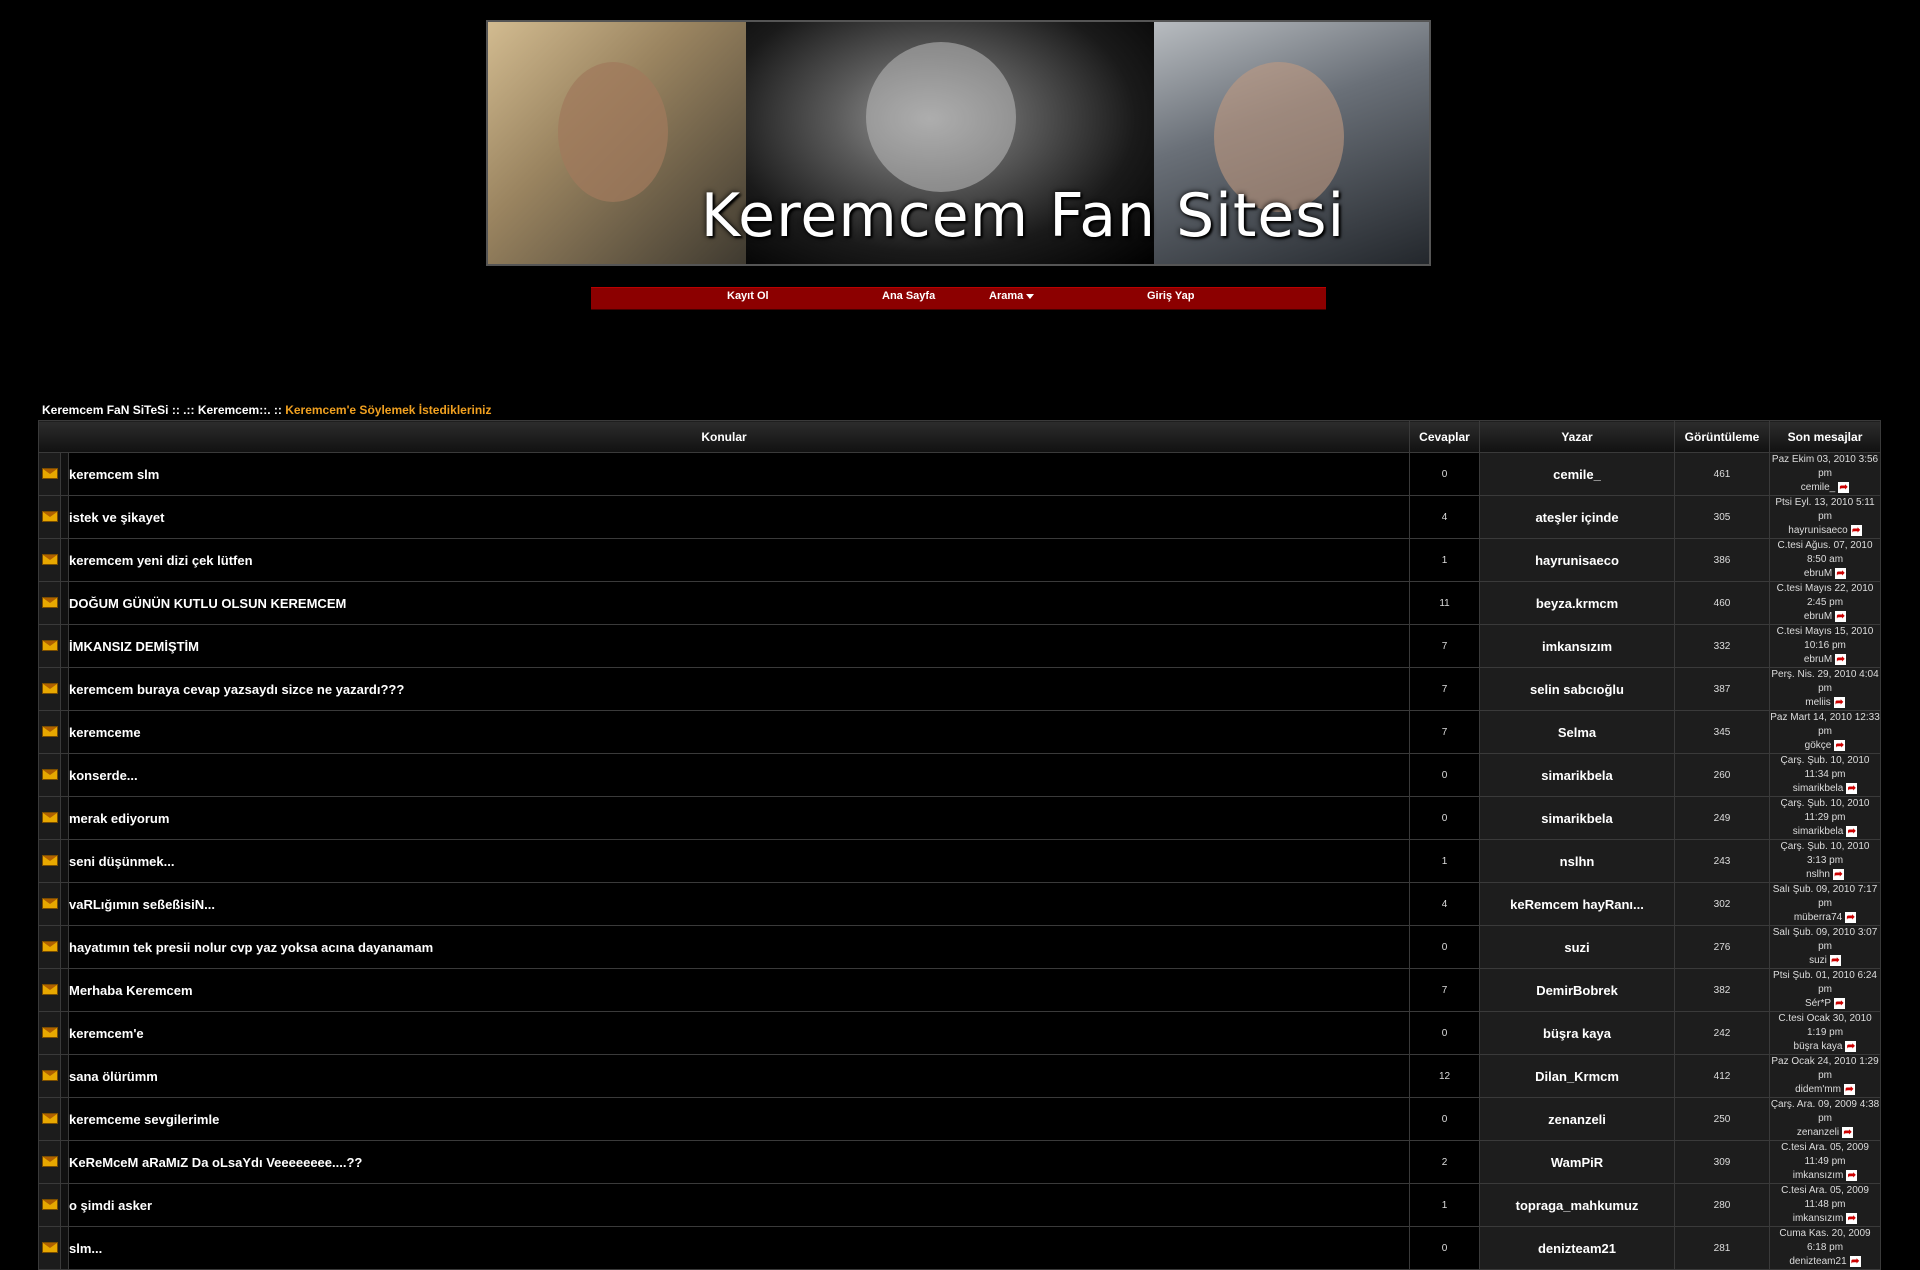 This screenshot has width=1920, height=1270. I want to click on topic-author: suzi, so click(1577, 947).